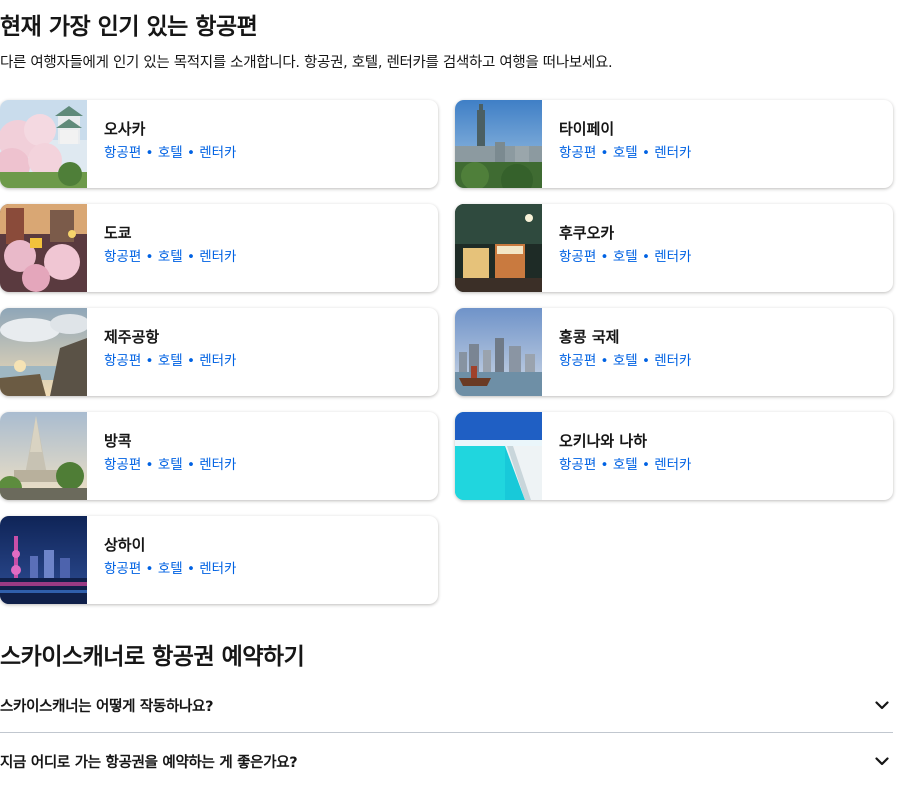 Image resolution: width=900 pixels, height=789 pixels. Describe the element at coordinates (149, 762) in the screenshot. I see `faq-question: 지금 어디로 가는 항공권을 예약하는 게 좋은가요?` at that location.